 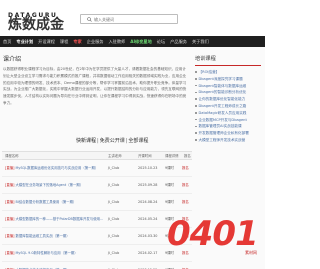 I want to click on nav-item: 关于我们, so click(x=200, y=41).